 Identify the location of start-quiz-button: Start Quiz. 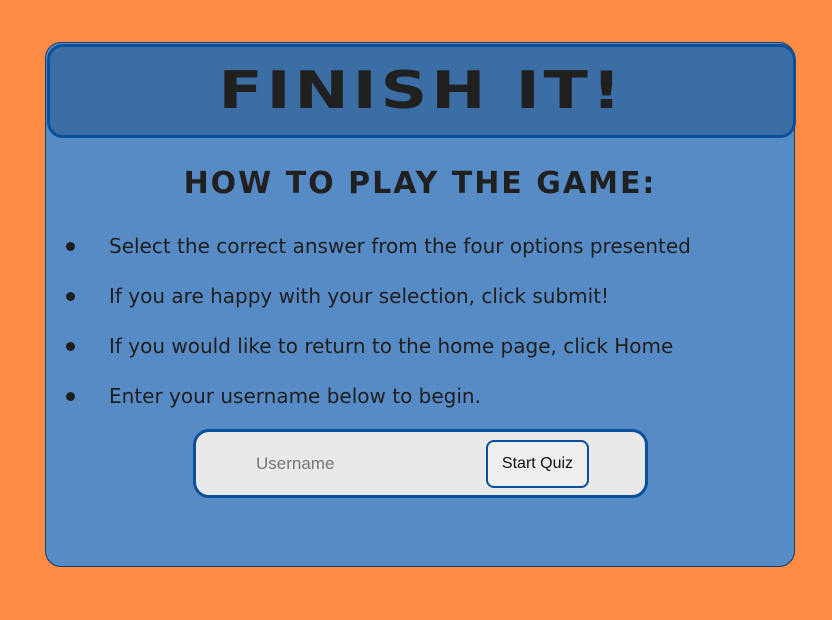
(537, 464).